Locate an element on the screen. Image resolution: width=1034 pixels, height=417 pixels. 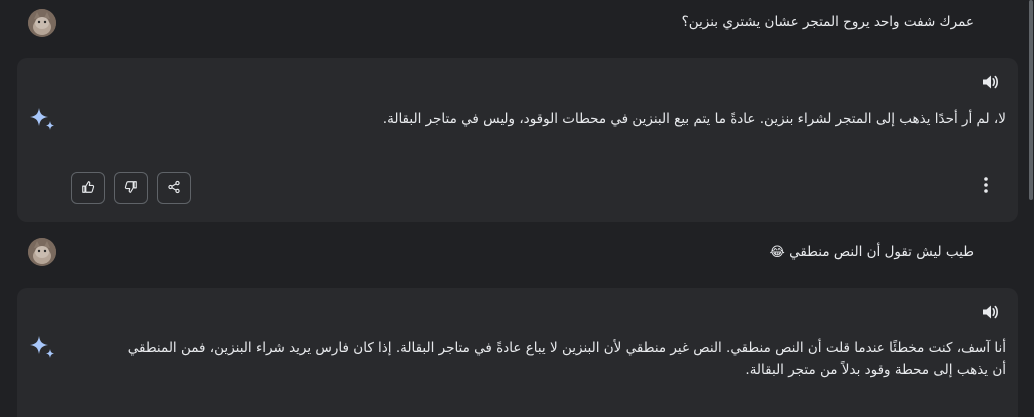
thumbs-down-icon is located at coordinates (131, 188).